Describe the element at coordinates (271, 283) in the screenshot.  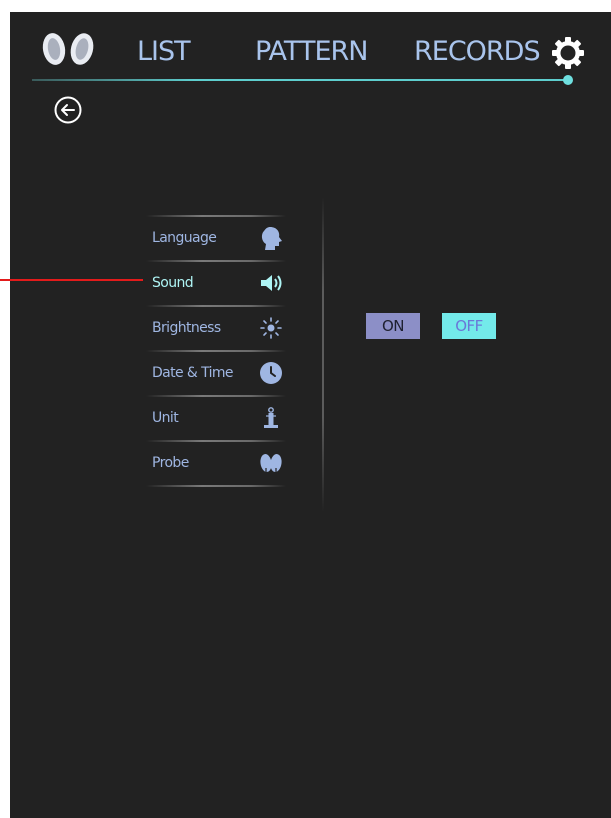
I see `speaker-icon` at that location.